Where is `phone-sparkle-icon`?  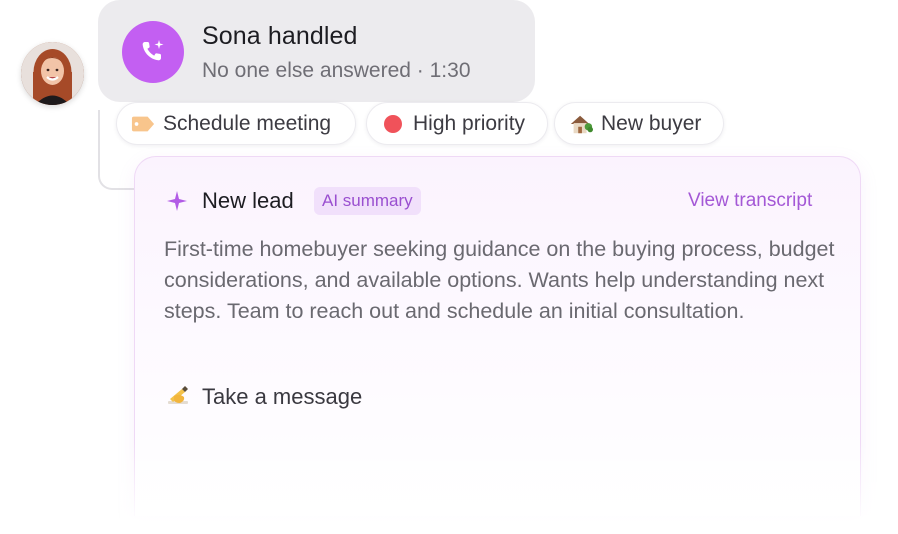
phone-sparkle-icon is located at coordinates (153, 52).